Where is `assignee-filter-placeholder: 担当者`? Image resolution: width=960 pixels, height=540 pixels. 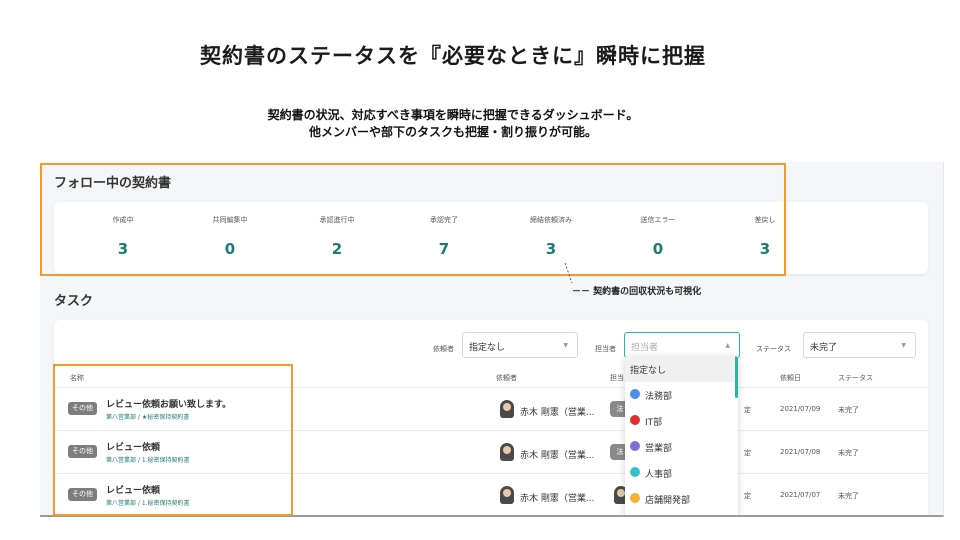 assignee-filter-placeholder: 担当者 is located at coordinates (645, 348).